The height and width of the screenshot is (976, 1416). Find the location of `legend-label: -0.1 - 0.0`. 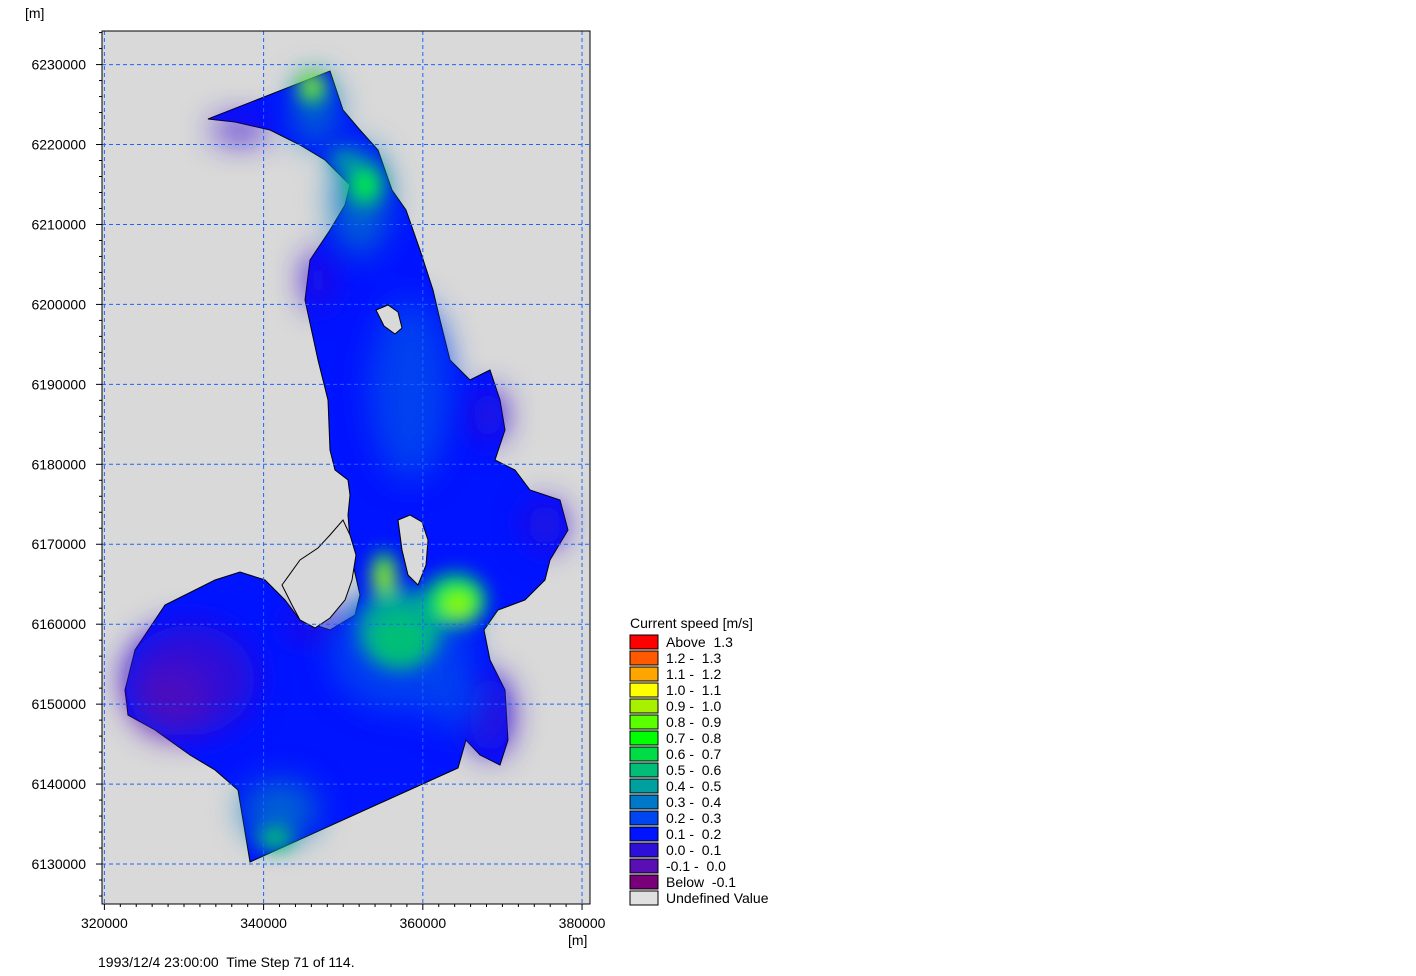

legend-label: -0.1 - 0.0 is located at coordinates (696, 866).